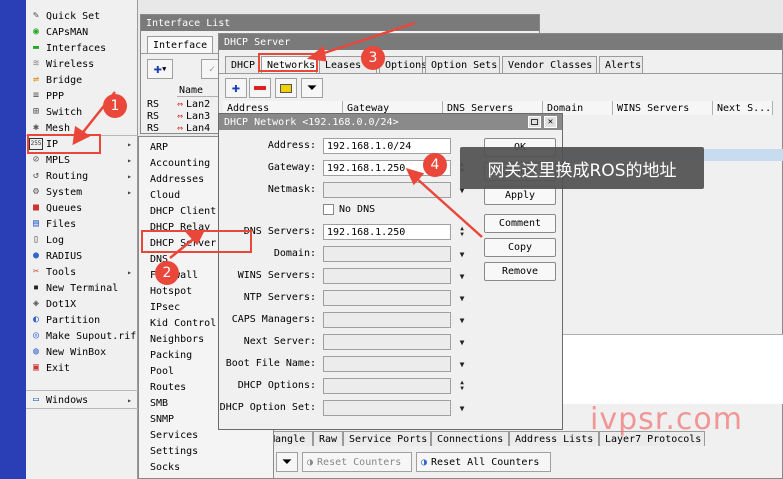 The image size is (783, 479). Describe the element at coordinates (167, 273) in the screenshot. I see `step-badge-2: 2` at that location.